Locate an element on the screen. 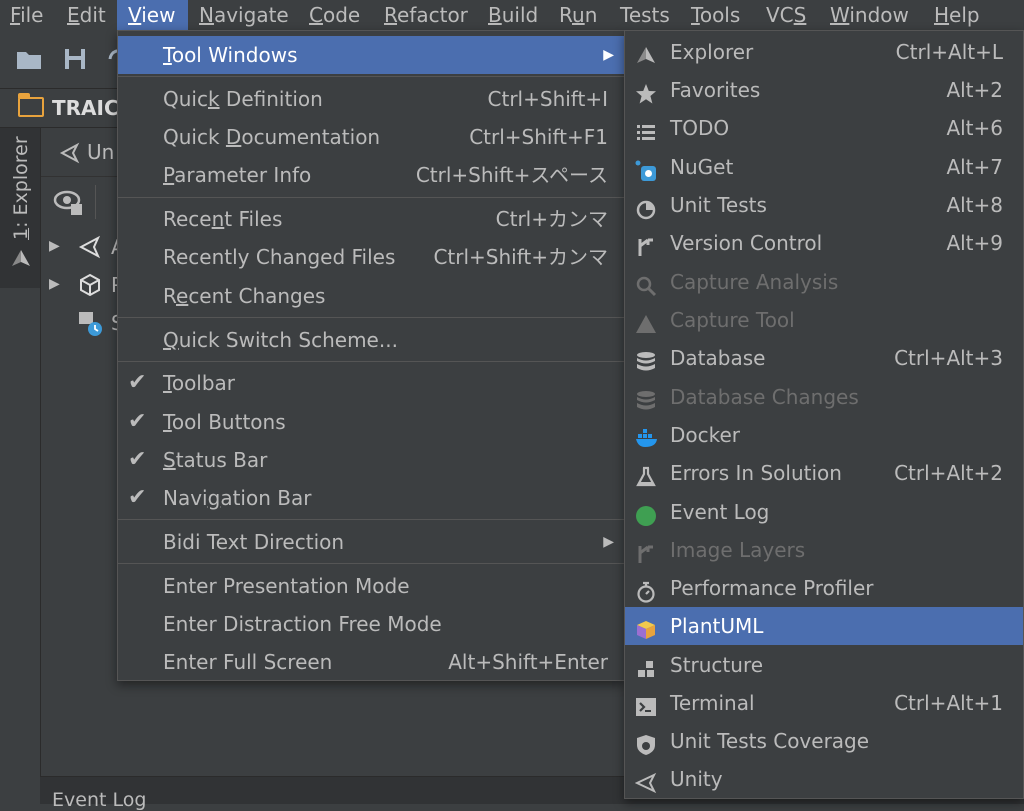 Image resolution: width=1024 pixels, height=811 pixels. tool-window-structure: Structure is located at coordinates (824, 665).